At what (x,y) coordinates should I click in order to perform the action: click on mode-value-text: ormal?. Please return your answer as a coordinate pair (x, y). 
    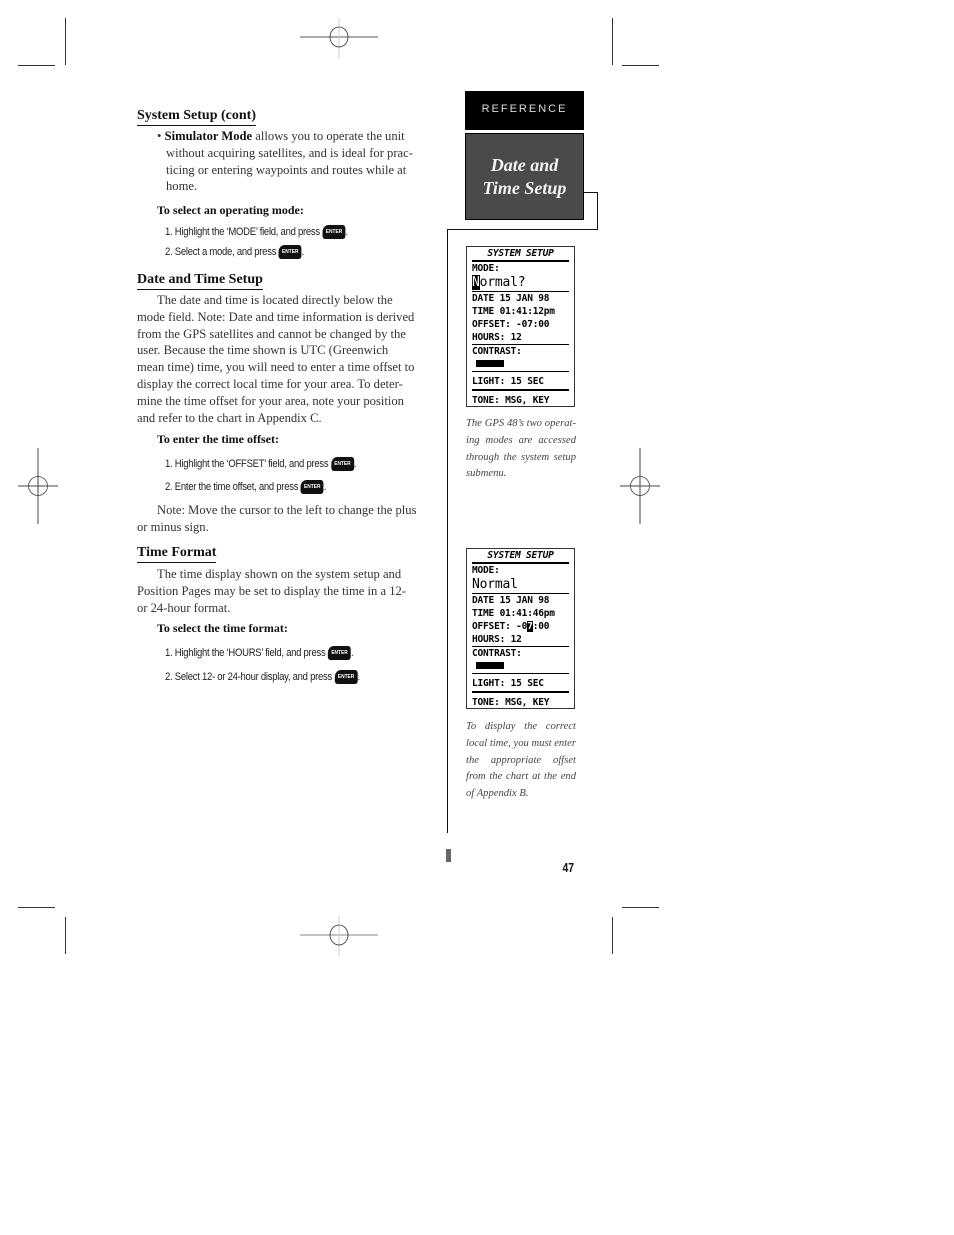
    Looking at the image, I should click on (502, 282).